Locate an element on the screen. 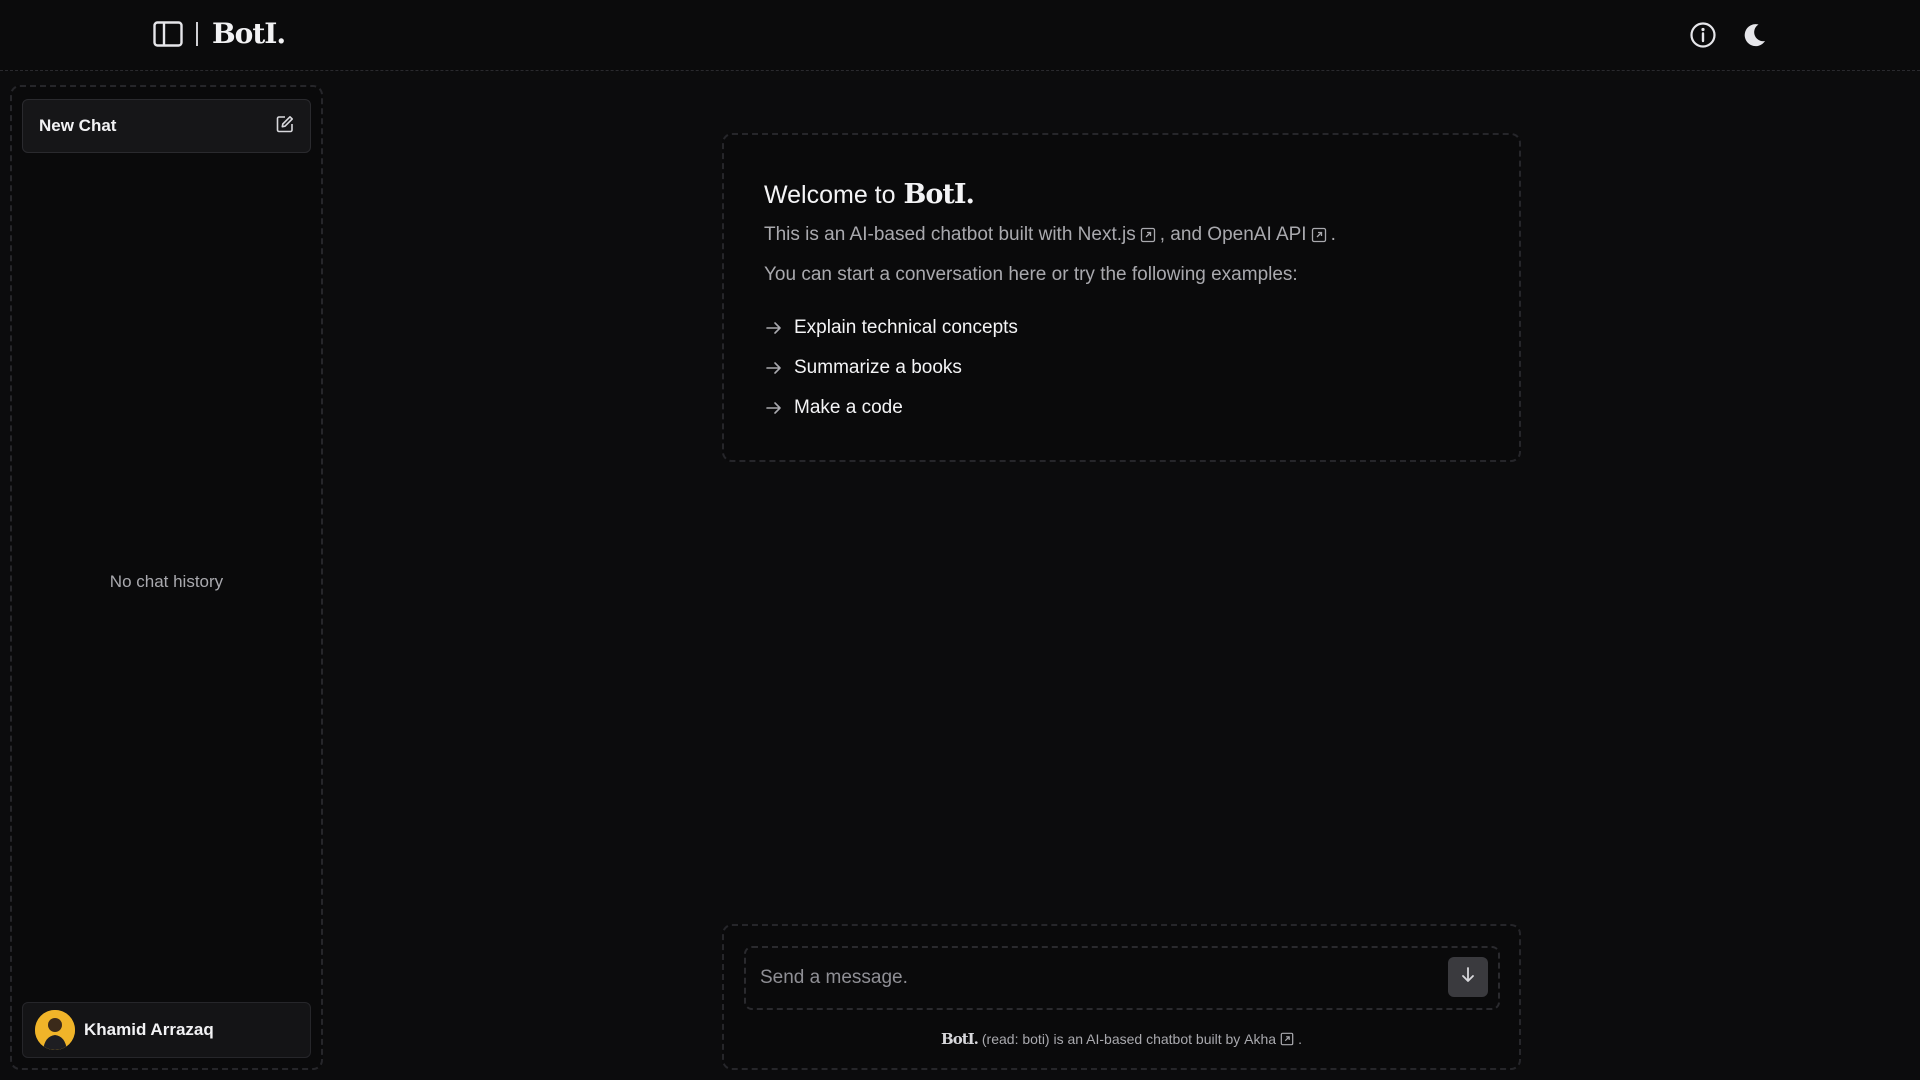 Image resolution: width=1920 pixels, height=1080 pixels. footnote-suffix: . is located at coordinates (1300, 1039).